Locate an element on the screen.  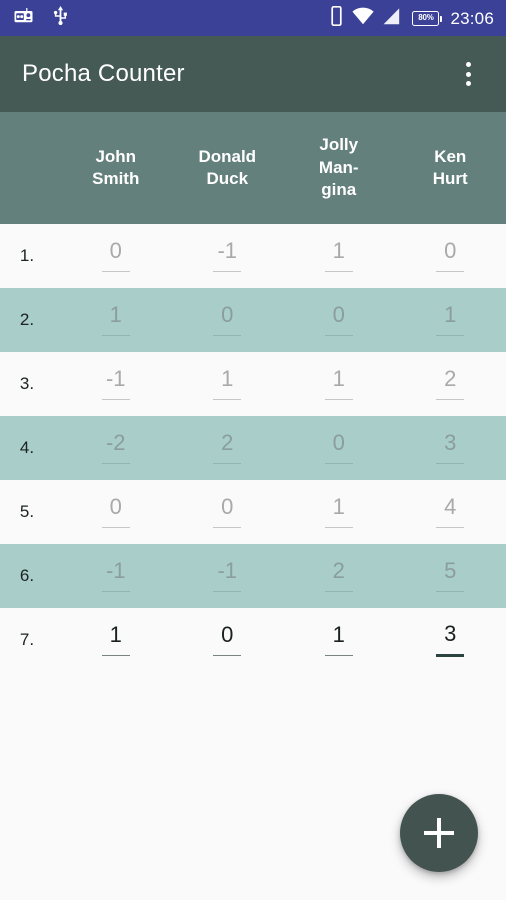
table-row: 3. -1 1 1 2 is located at coordinates (253, 384).